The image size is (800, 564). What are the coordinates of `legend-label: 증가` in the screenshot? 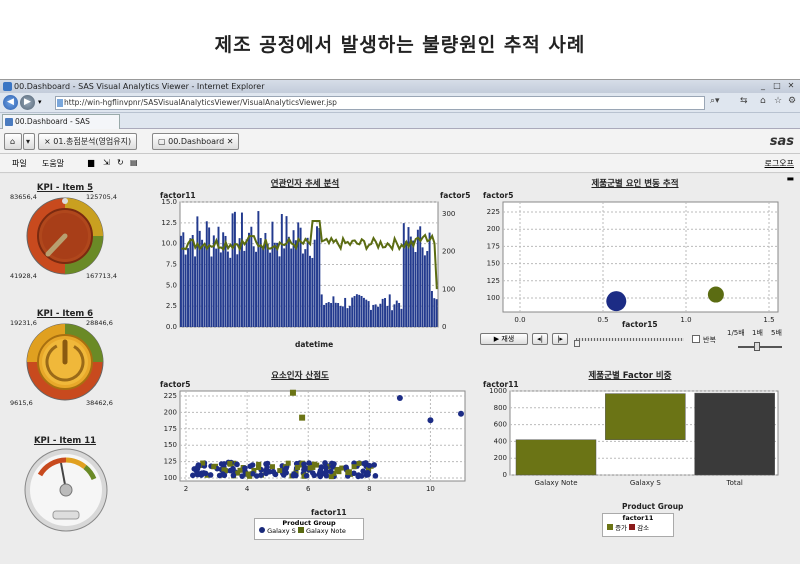 It's located at (621, 528).